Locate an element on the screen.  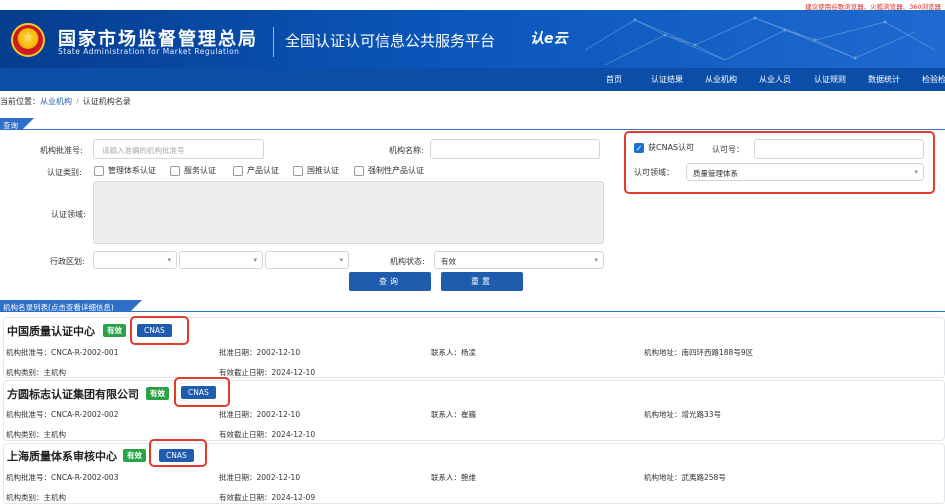
renyun-logo: 认e云 is located at coordinates (549, 39).